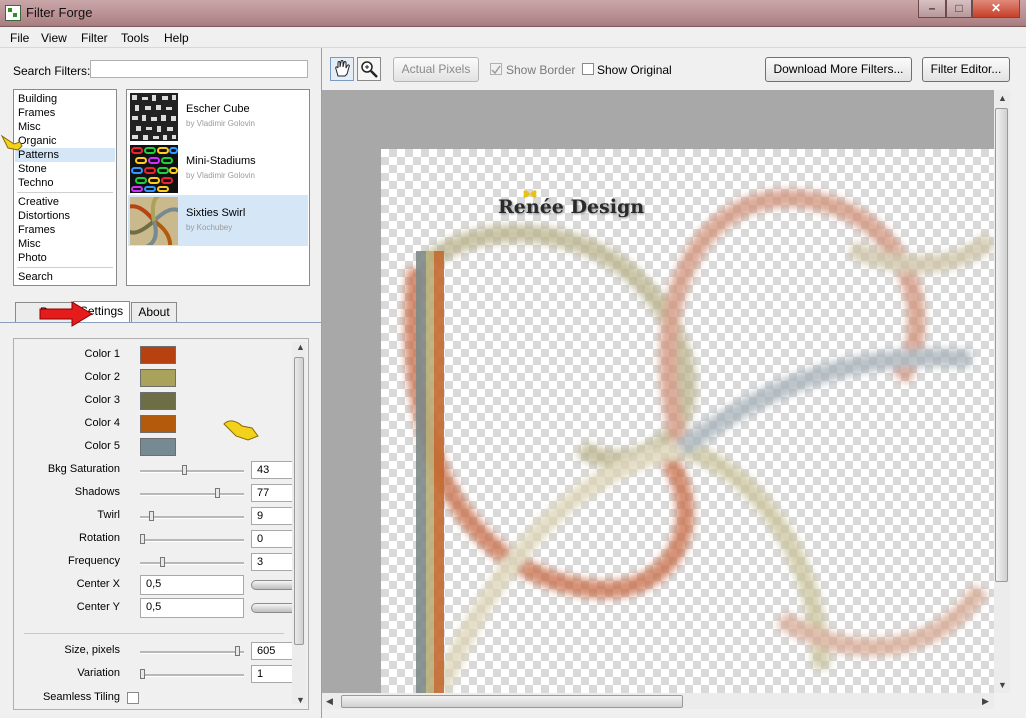  Describe the element at coordinates (530, 194) in the screenshot. I see `butterfly-icon` at that location.